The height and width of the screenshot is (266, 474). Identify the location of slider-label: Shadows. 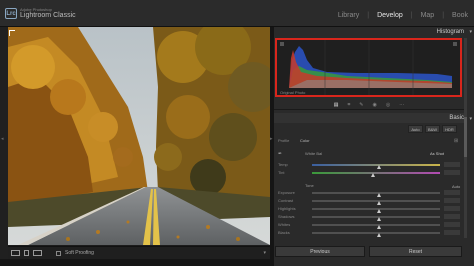
(286, 216).